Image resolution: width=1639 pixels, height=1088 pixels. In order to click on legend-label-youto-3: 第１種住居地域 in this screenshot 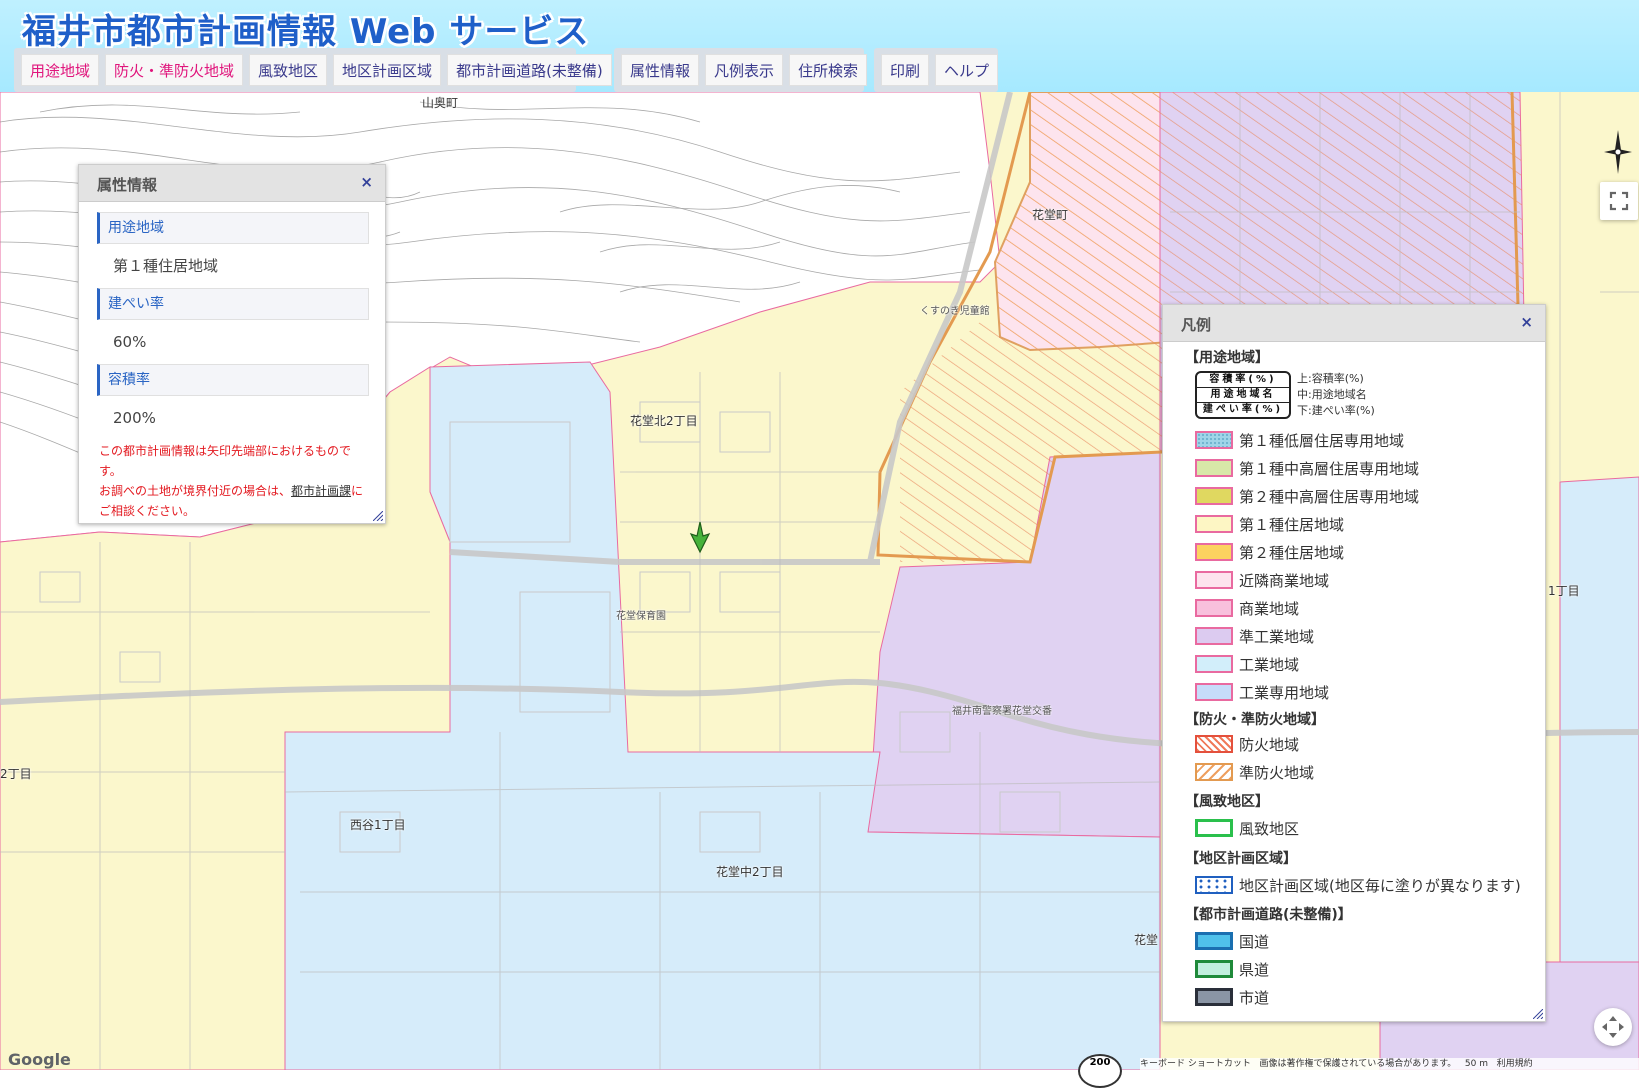, I will do `click(1292, 524)`.